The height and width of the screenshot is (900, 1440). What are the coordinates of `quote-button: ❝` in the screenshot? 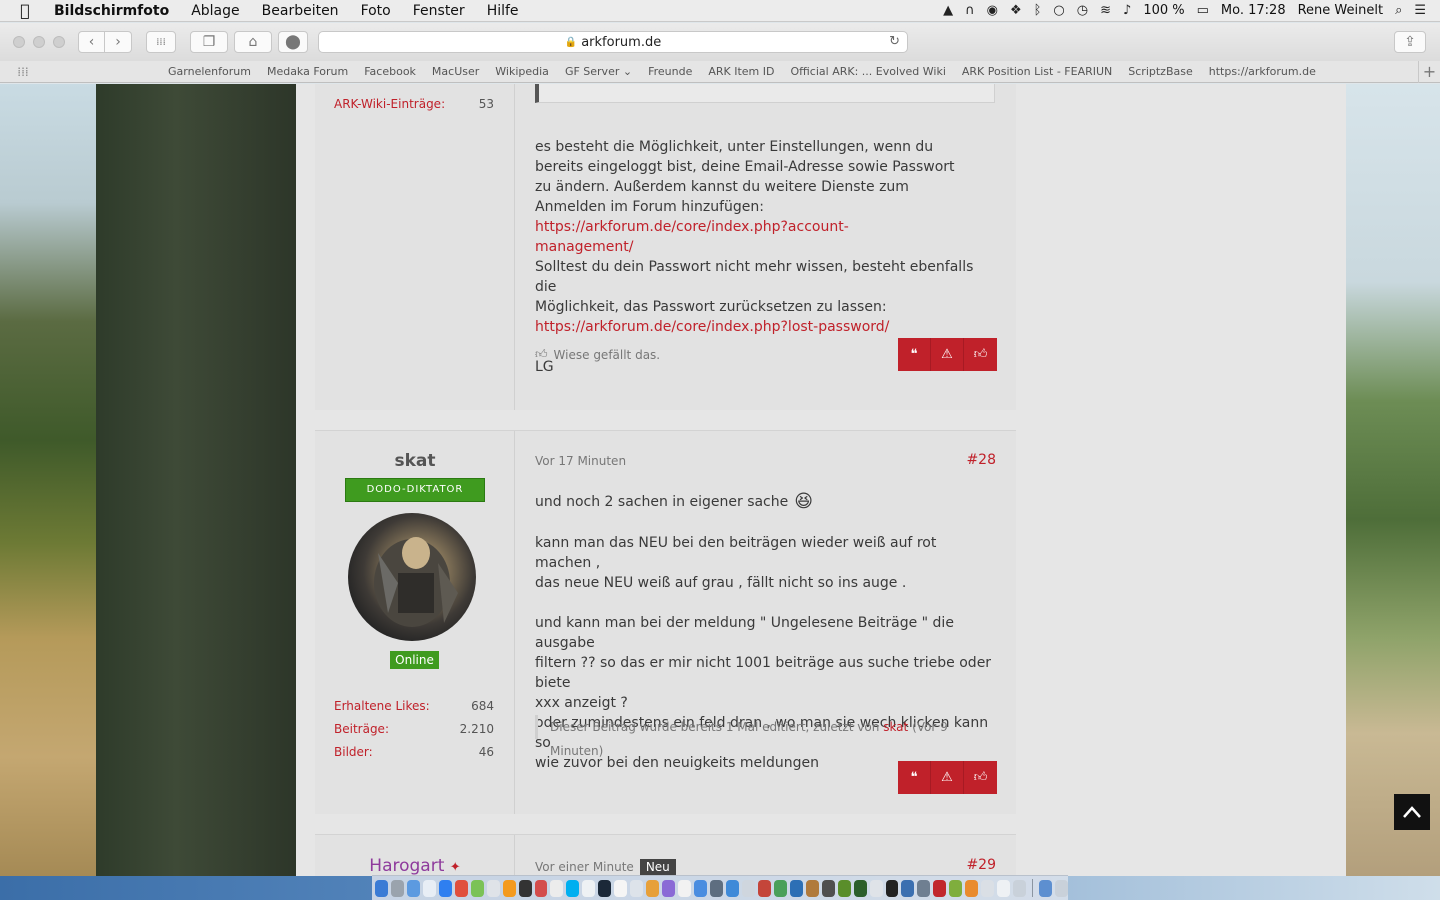 It's located at (914, 777).